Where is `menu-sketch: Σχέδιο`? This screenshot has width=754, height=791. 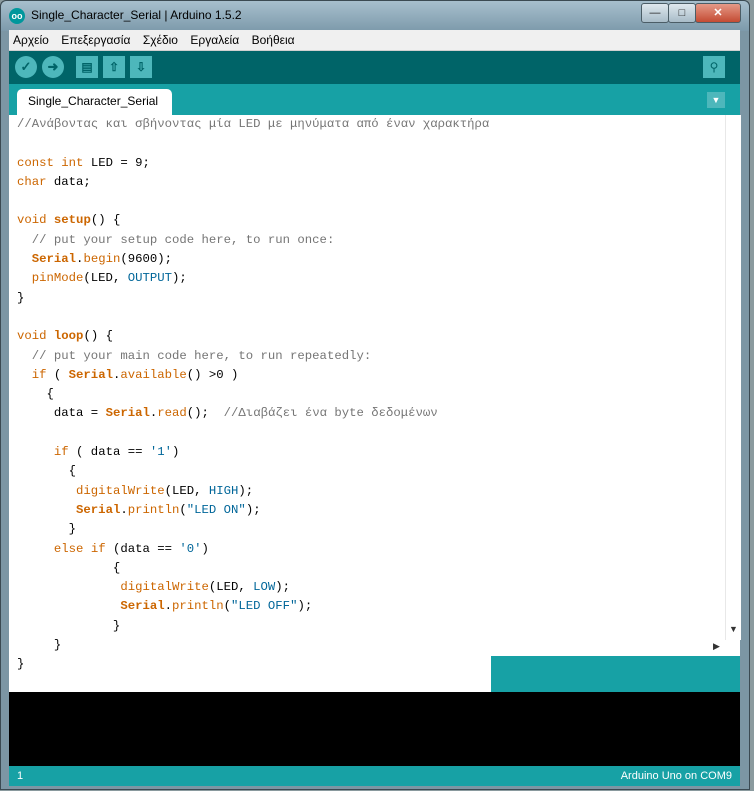
menu-sketch: Σχέδιο is located at coordinates (160, 38).